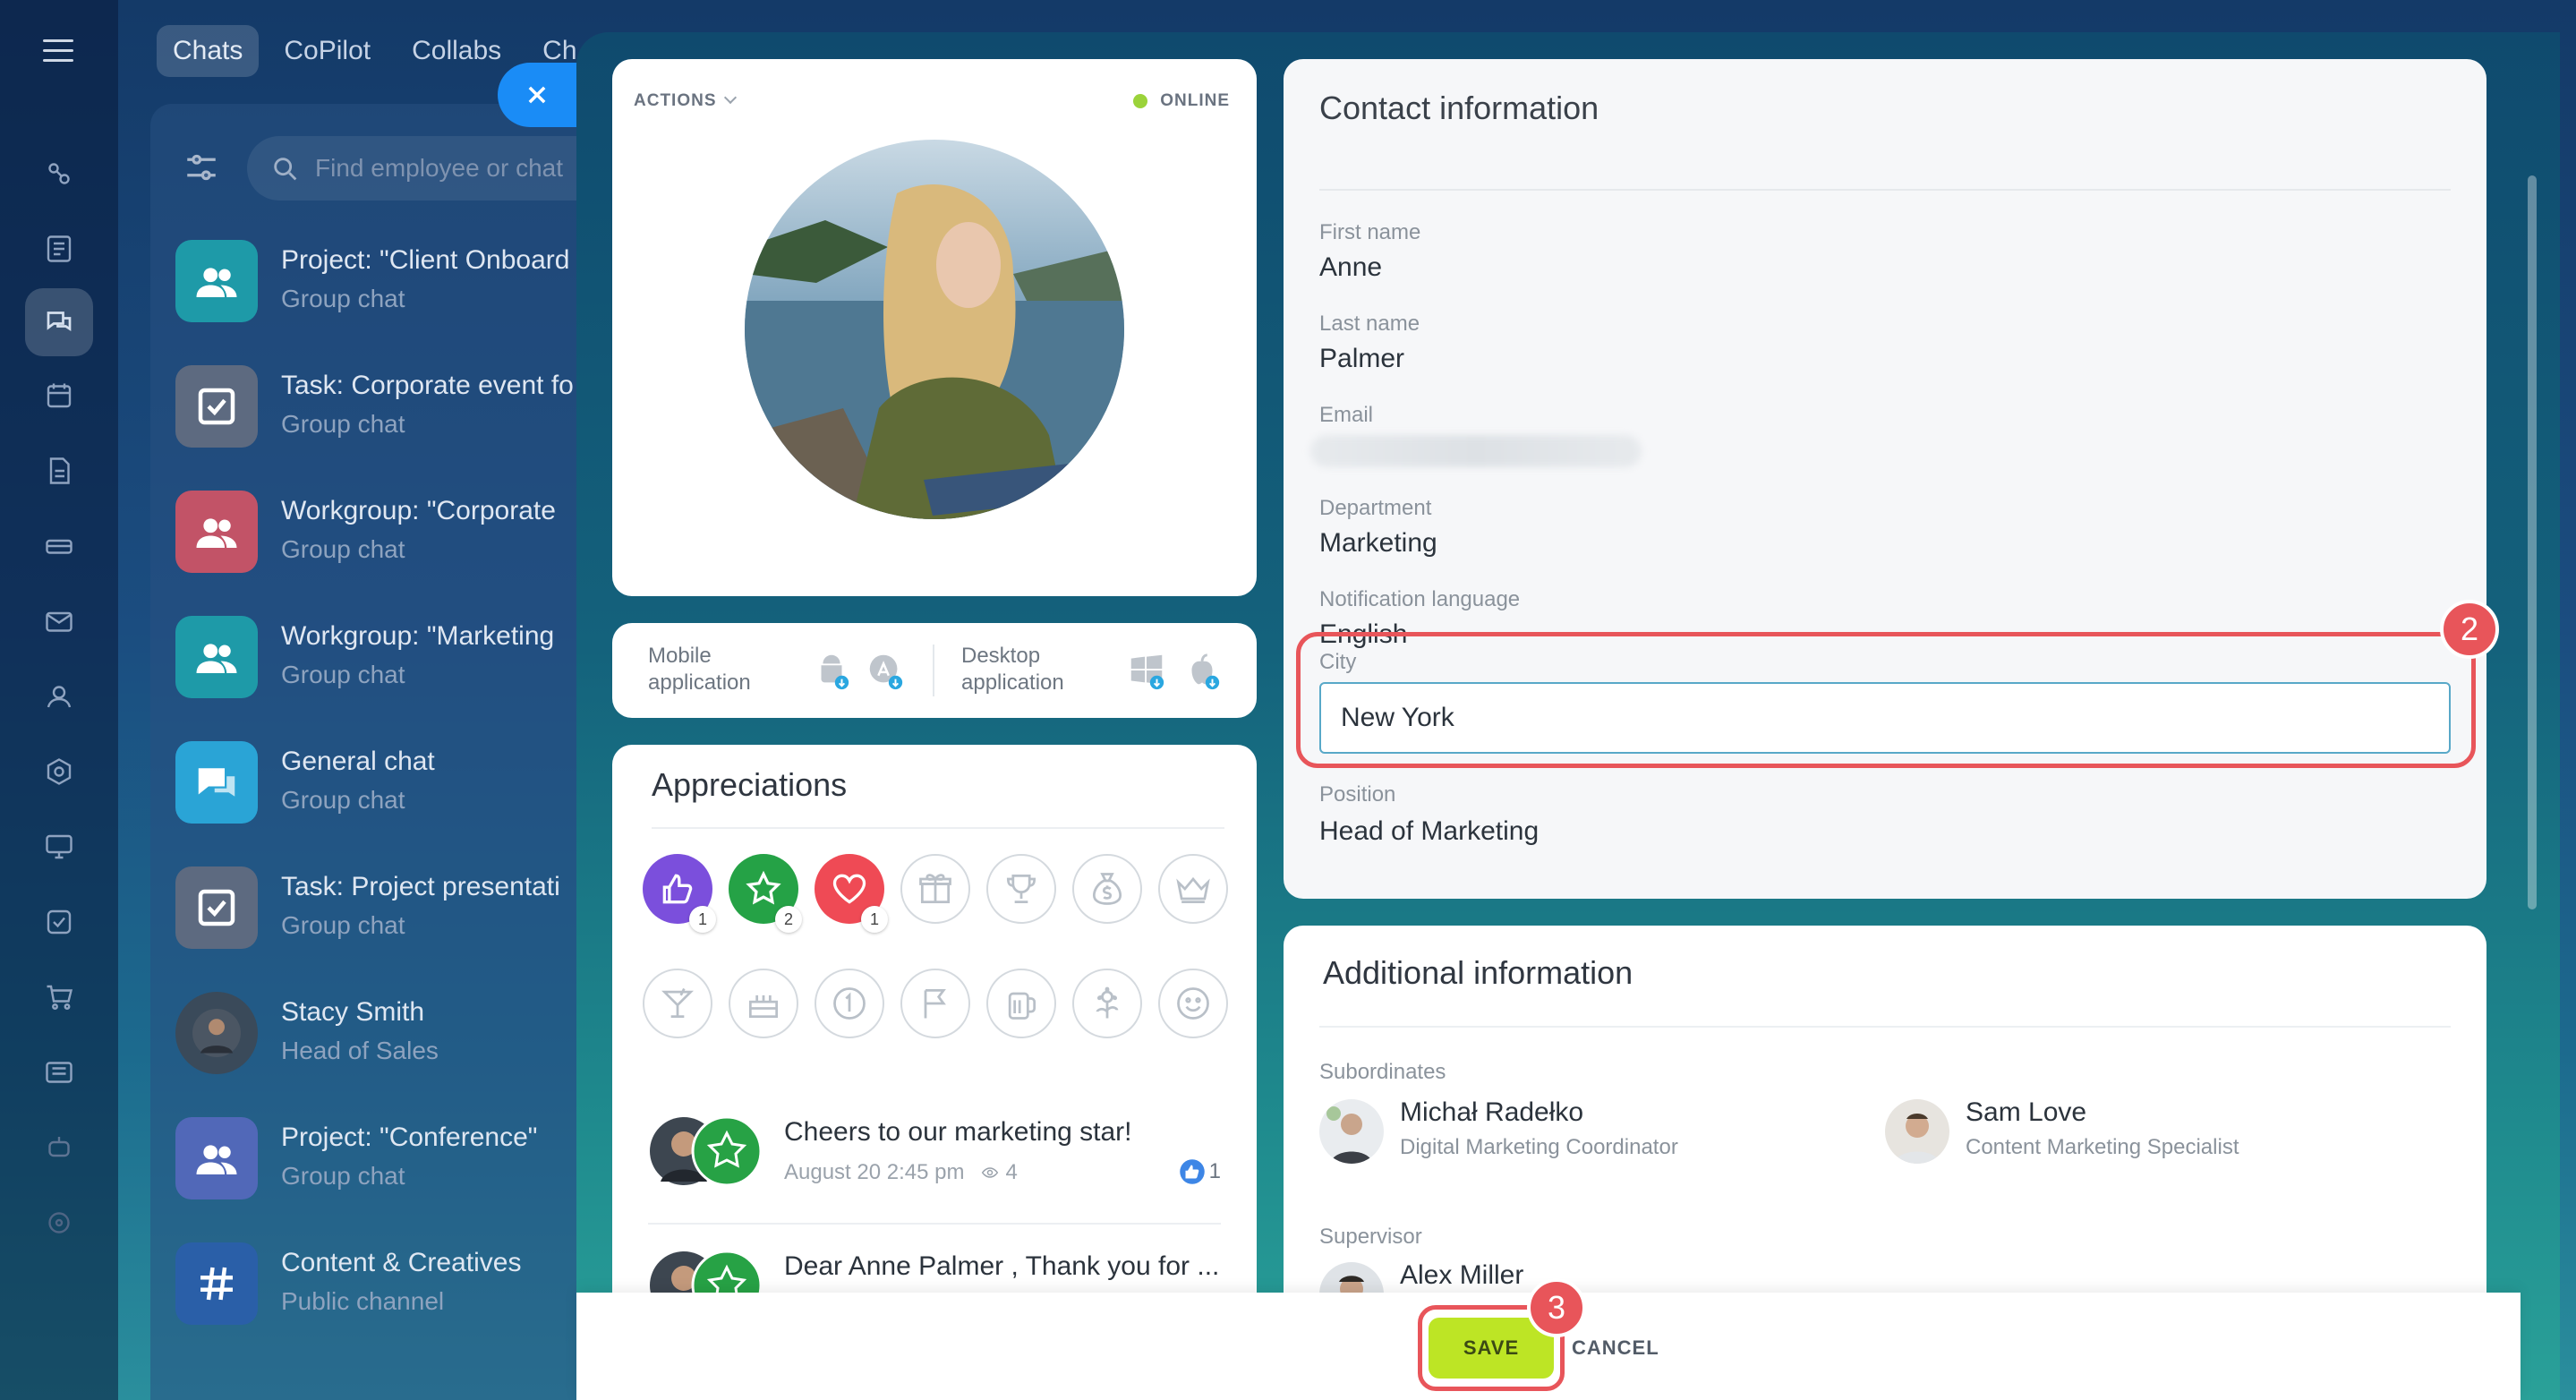 The width and height of the screenshot is (2576, 1400). I want to click on cart-icon, so click(59, 997).